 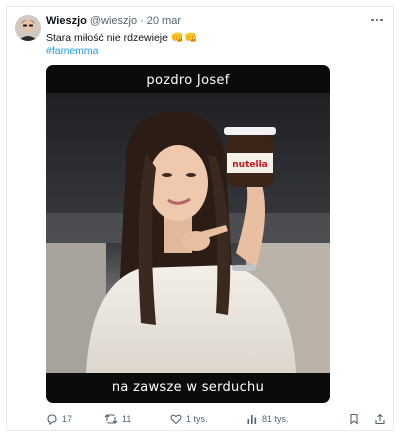 What do you see at coordinates (67, 419) in the screenshot?
I see `reply-count: 17` at bounding box center [67, 419].